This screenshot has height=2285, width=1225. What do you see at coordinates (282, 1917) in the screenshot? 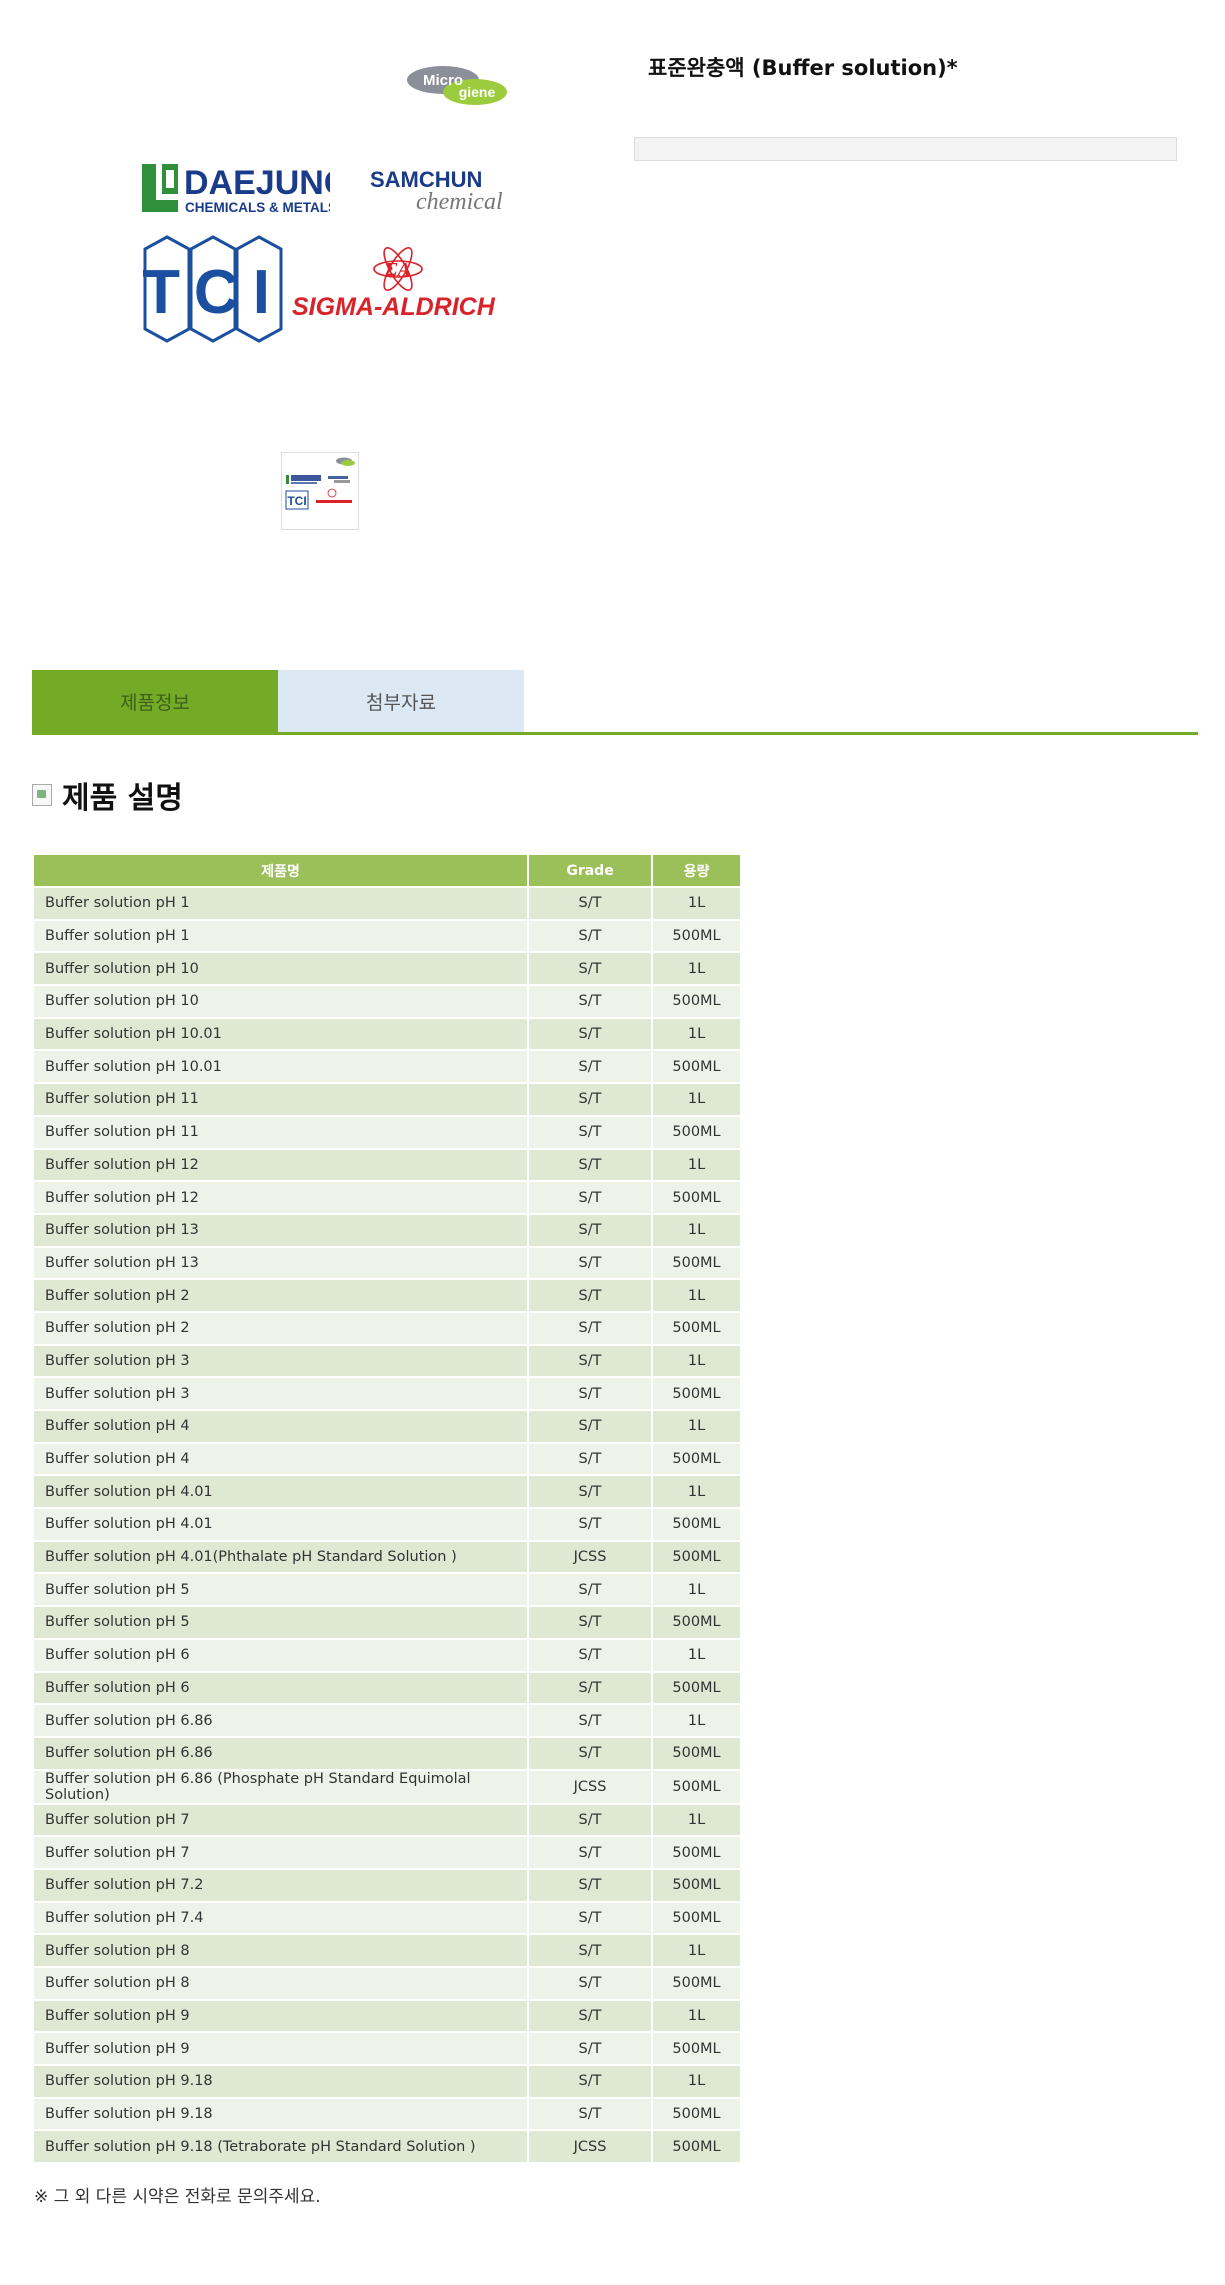
I see `cell-product-name: Buffer solution pH 7.4` at bounding box center [282, 1917].